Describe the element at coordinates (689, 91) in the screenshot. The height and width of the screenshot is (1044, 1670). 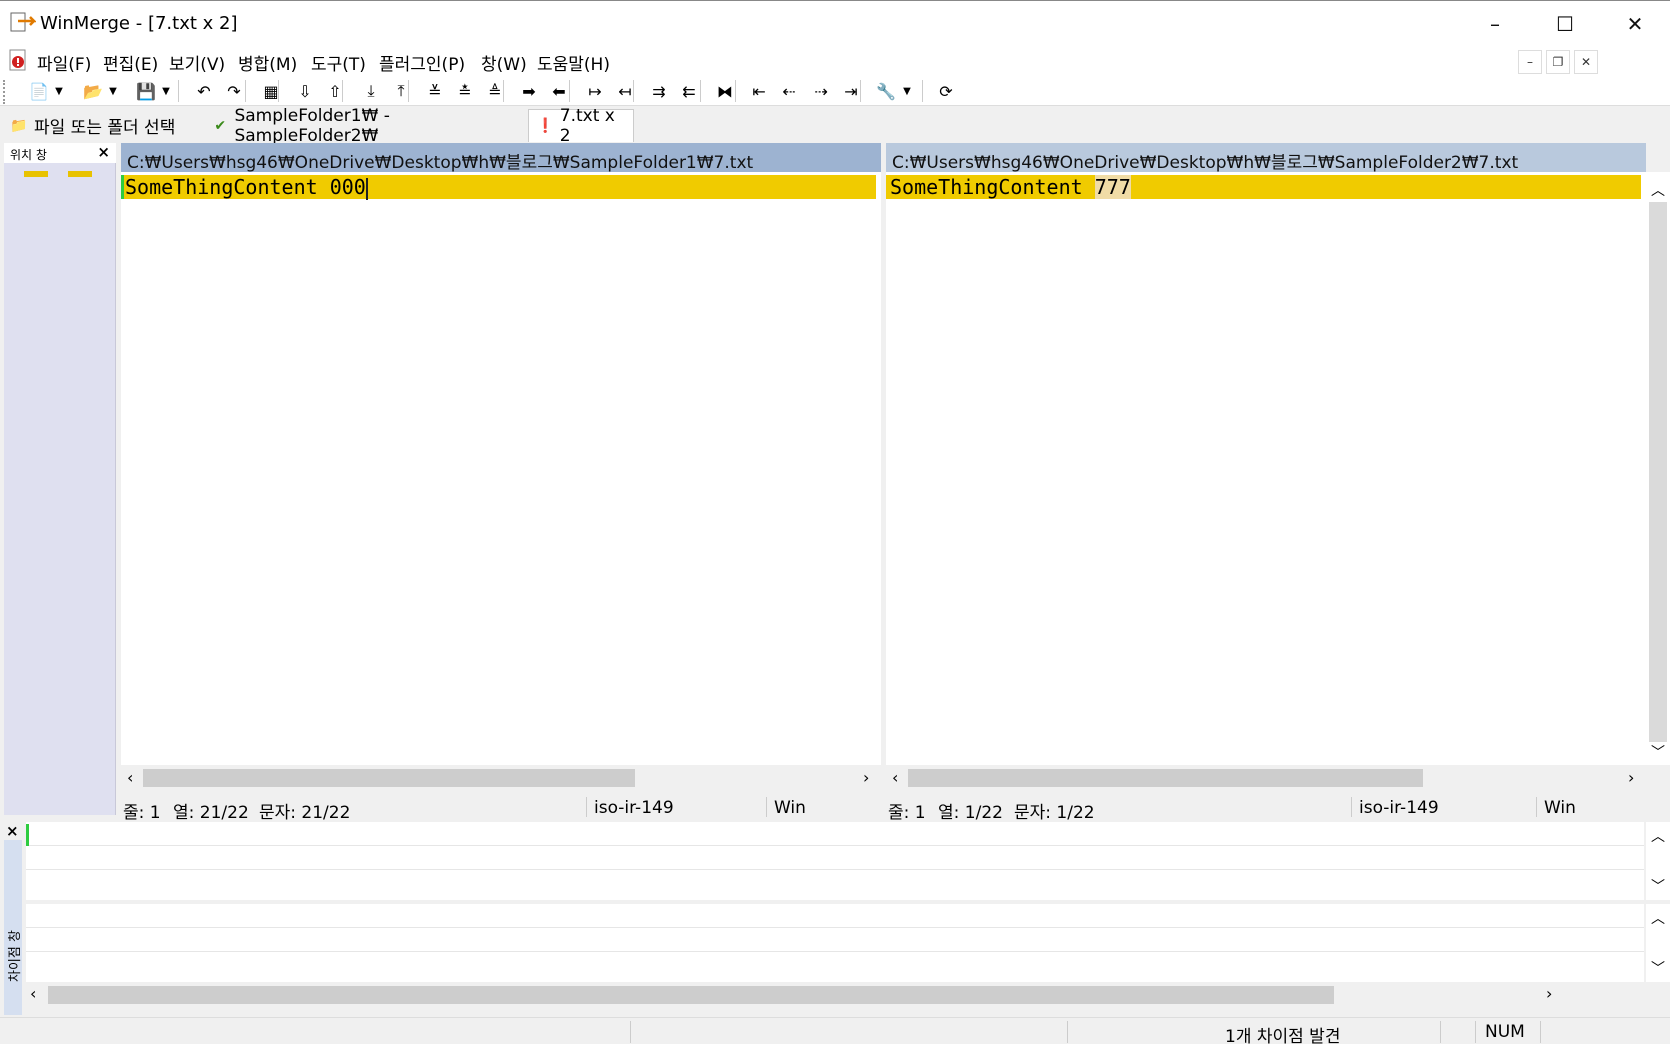
I see `copy-all-left-icon: ⇇` at that location.